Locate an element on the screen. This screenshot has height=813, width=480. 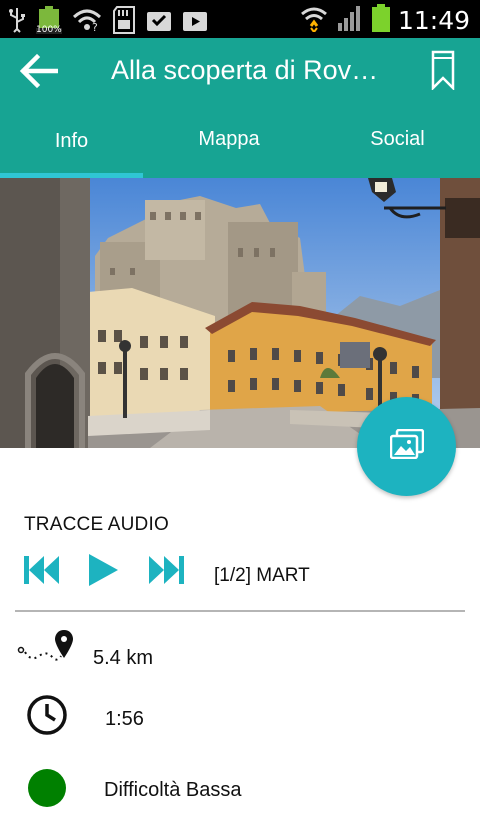
battery-full-icon: 100% is located at coordinates (49, 22).